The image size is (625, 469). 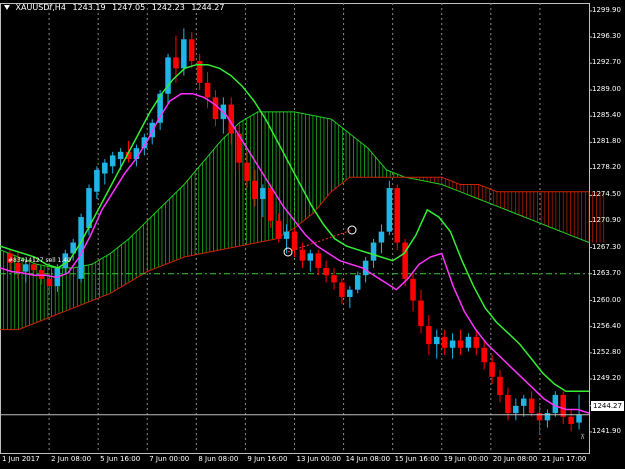 What do you see at coordinates (606, 430) in the screenshot?
I see `price-tick-label: 1241.90` at bounding box center [606, 430].